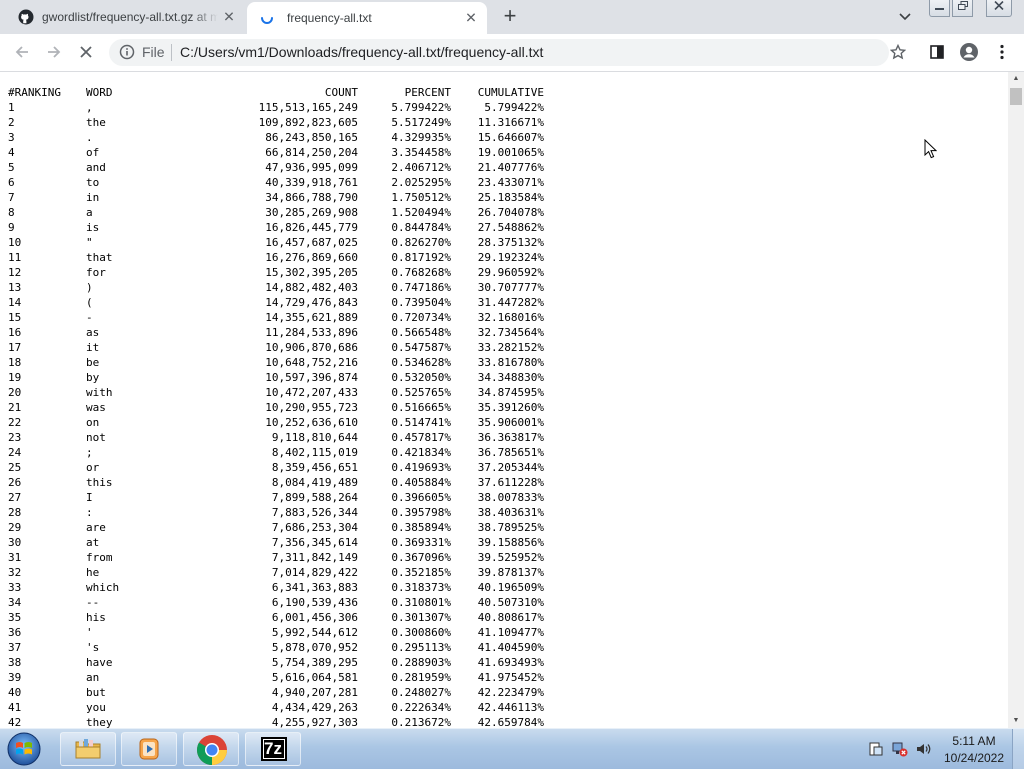  Describe the element at coordinates (314, 692) in the screenshot. I see `cell: 4,940,207,281` at that location.